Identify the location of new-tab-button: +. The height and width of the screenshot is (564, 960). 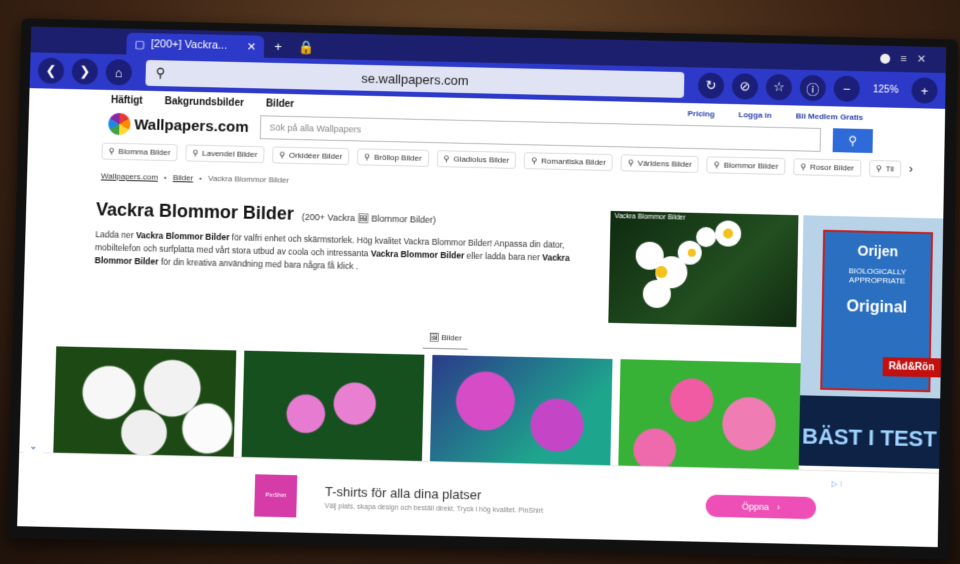
(278, 47).